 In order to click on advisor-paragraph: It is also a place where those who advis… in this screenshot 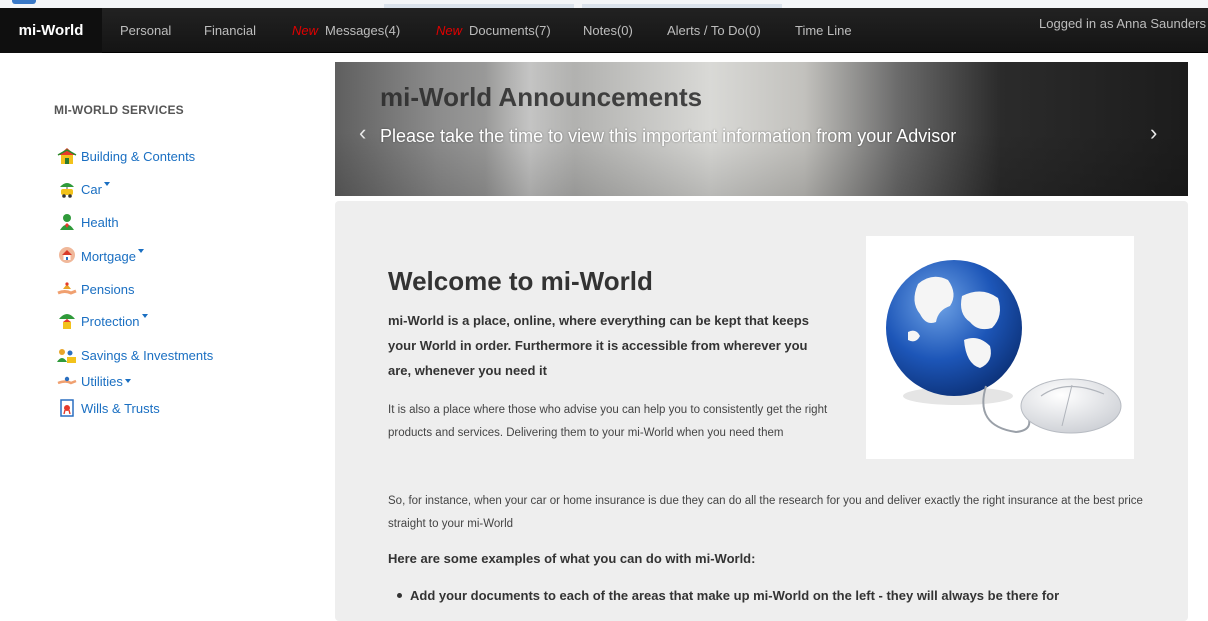, I will do `click(608, 421)`.